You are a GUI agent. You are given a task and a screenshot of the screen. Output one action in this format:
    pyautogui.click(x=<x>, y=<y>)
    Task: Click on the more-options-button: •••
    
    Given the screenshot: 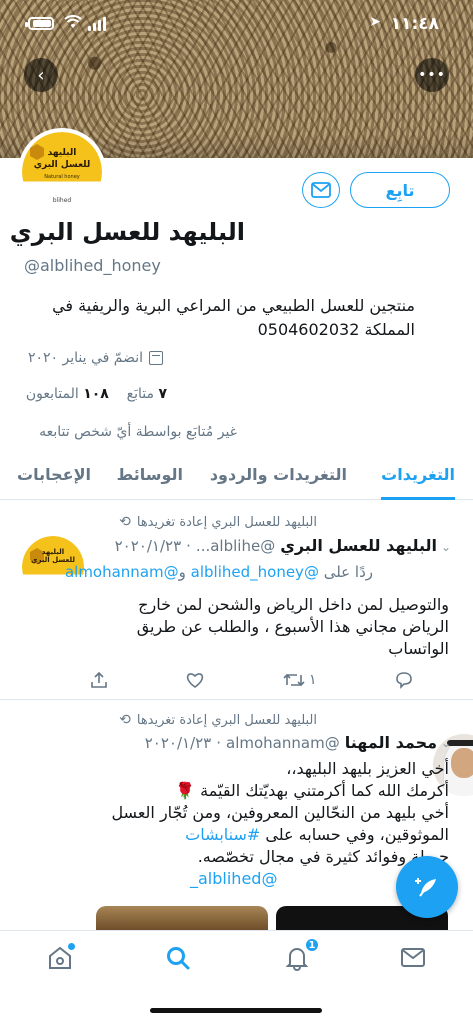 What is the action you would take?
    pyautogui.click(x=432, y=75)
    